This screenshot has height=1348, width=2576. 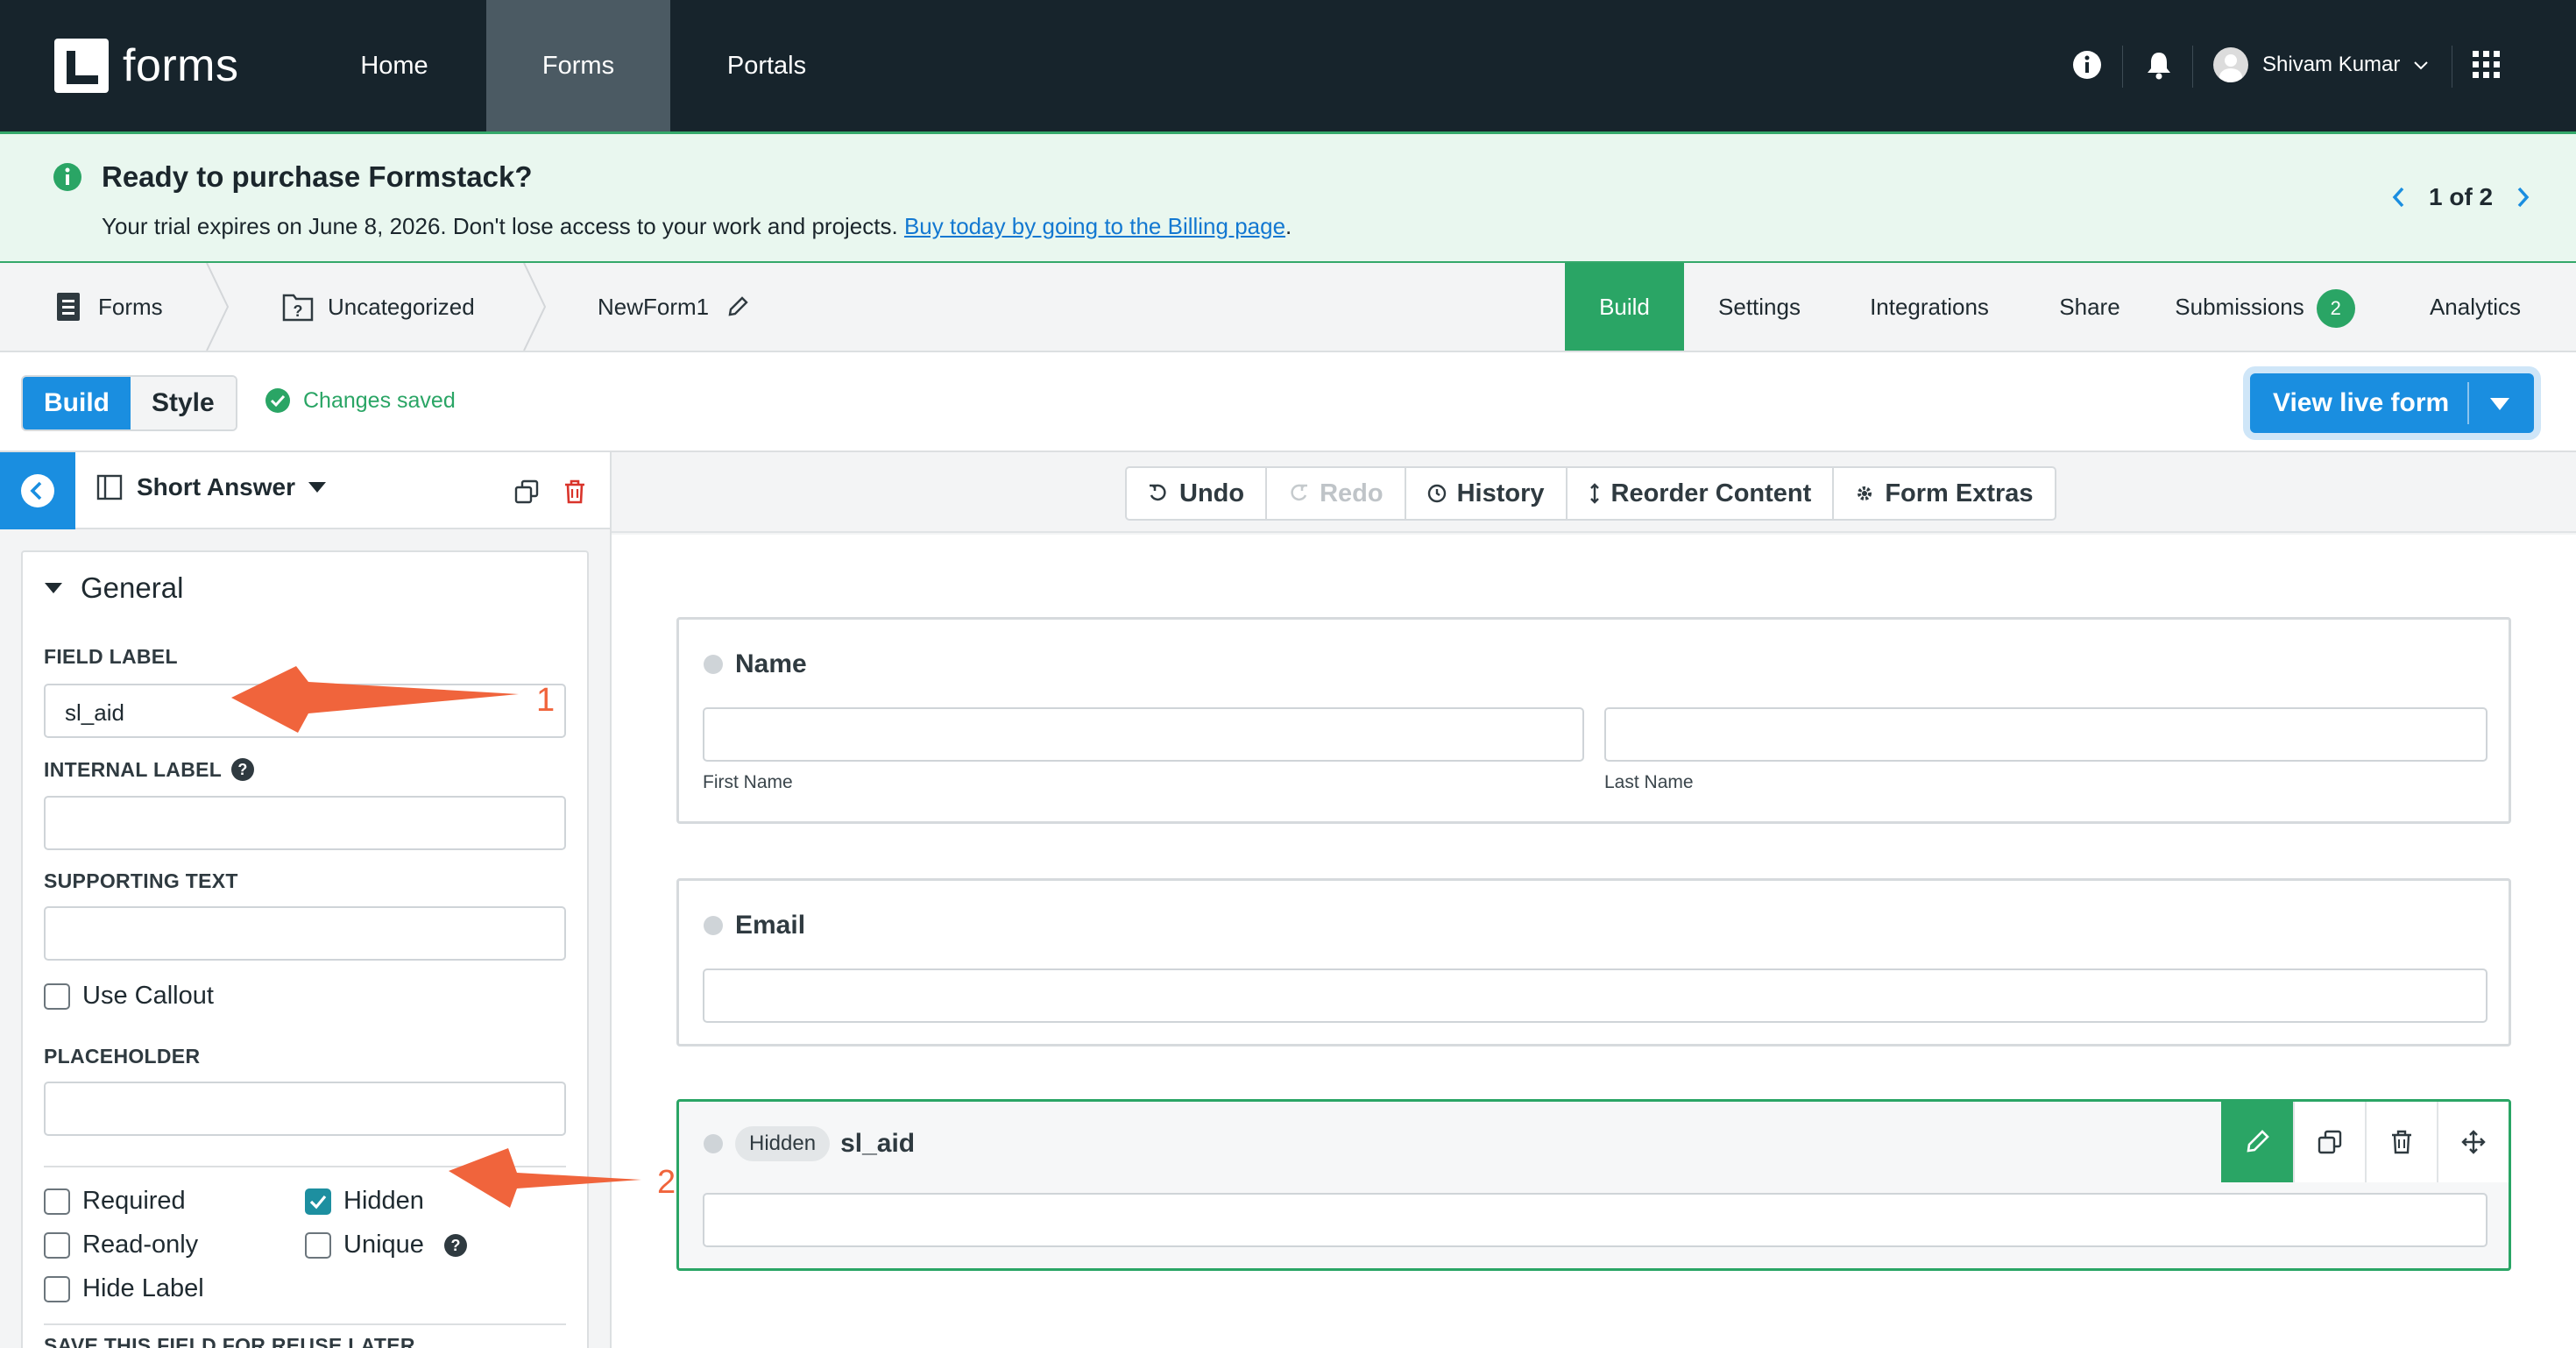 What do you see at coordinates (666, 1182) in the screenshot?
I see `annotation-label-2: 2` at bounding box center [666, 1182].